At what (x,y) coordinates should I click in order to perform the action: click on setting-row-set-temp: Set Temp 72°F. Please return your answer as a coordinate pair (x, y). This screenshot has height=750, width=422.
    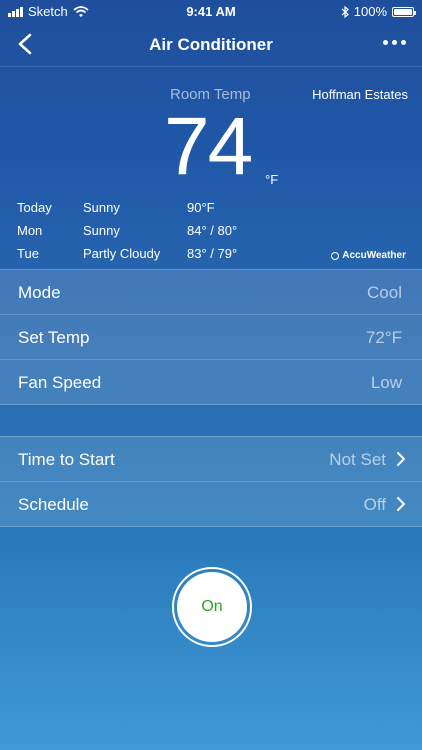
    Looking at the image, I should click on (211, 336).